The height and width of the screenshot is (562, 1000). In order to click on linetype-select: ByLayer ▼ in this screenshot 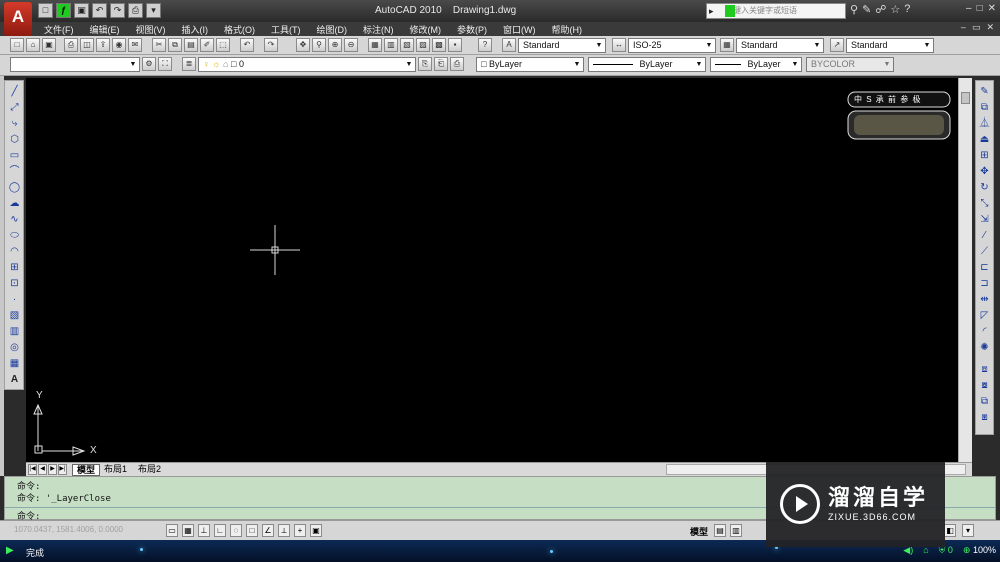, I will do `click(647, 64)`.